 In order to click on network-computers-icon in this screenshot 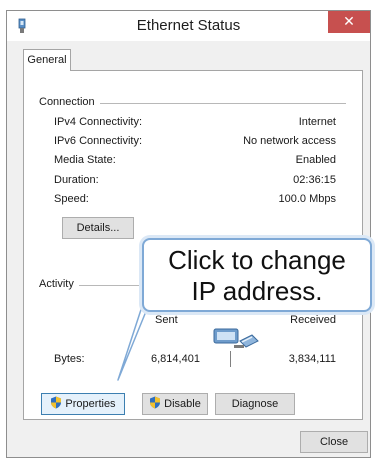, I will do `click(236, 338)`.